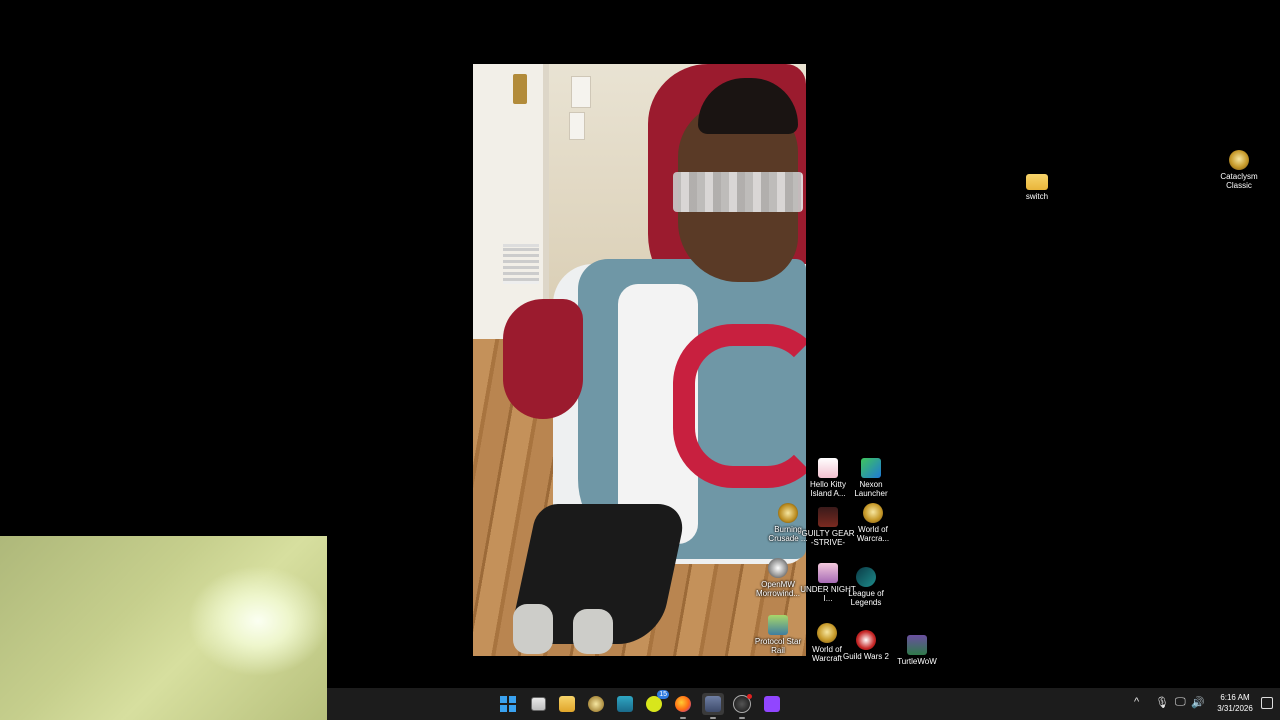 The image size is (1280, 720). I want to click on notification-badge: 15, so click(663, 694).